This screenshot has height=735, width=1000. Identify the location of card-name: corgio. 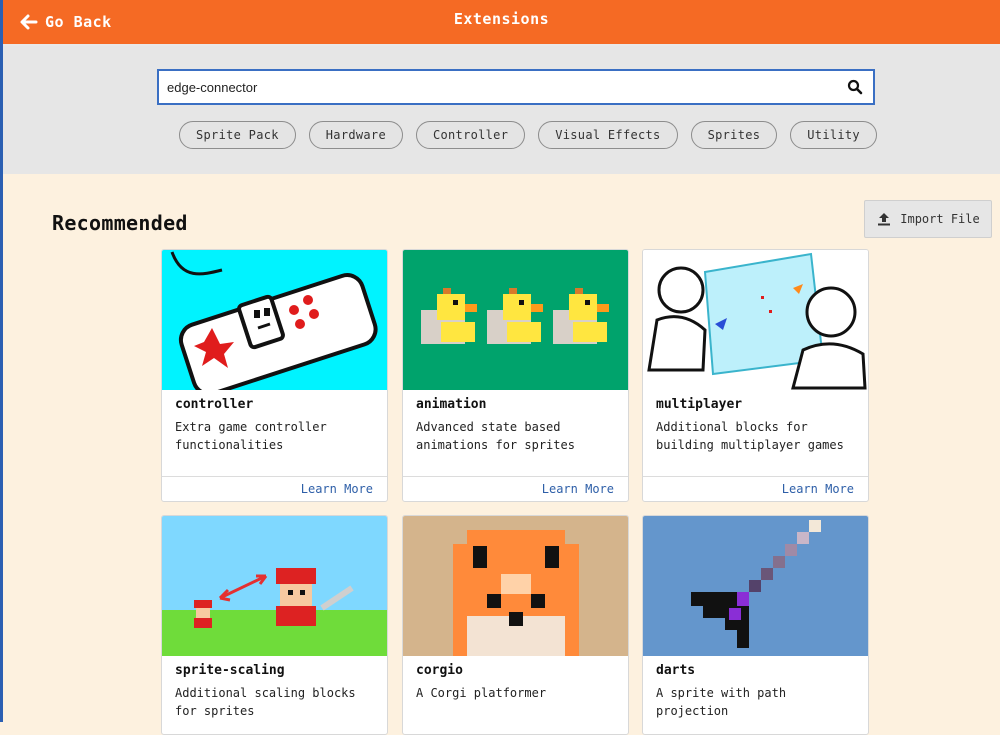
(439, 670).